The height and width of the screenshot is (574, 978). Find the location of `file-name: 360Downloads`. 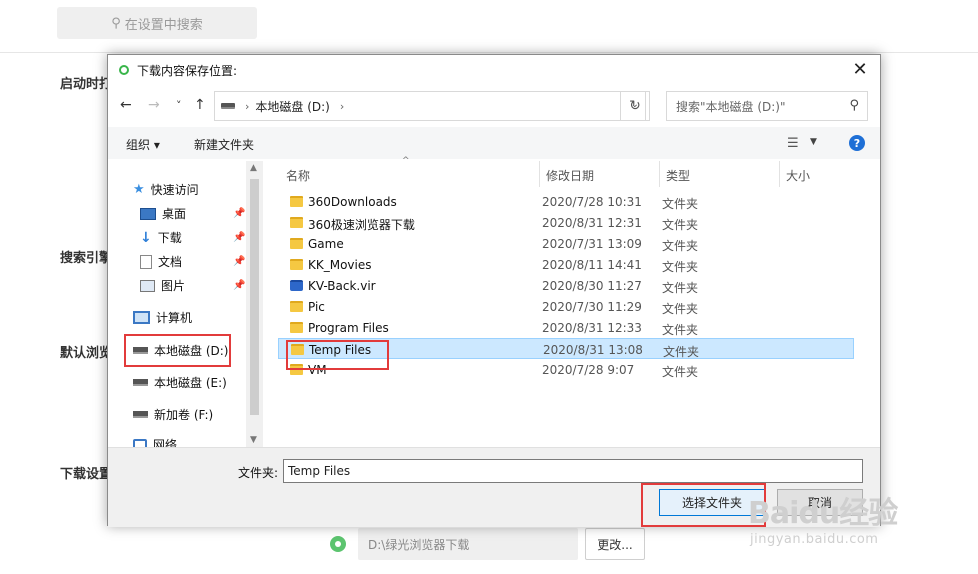

file-name: 360Downloads is located at coordinates (352, 202).